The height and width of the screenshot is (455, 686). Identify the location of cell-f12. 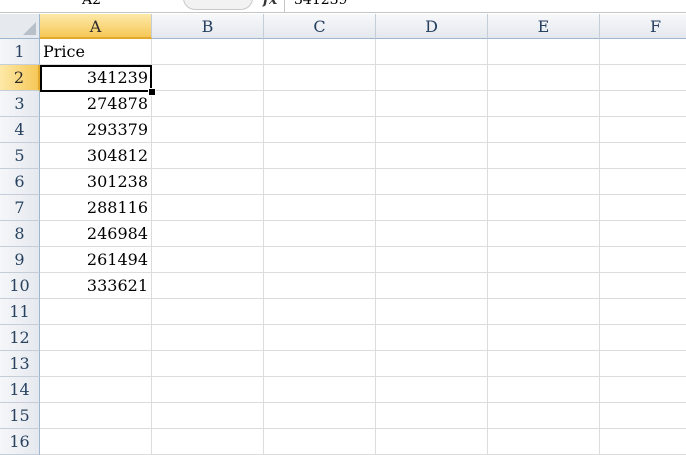
(643, 338).